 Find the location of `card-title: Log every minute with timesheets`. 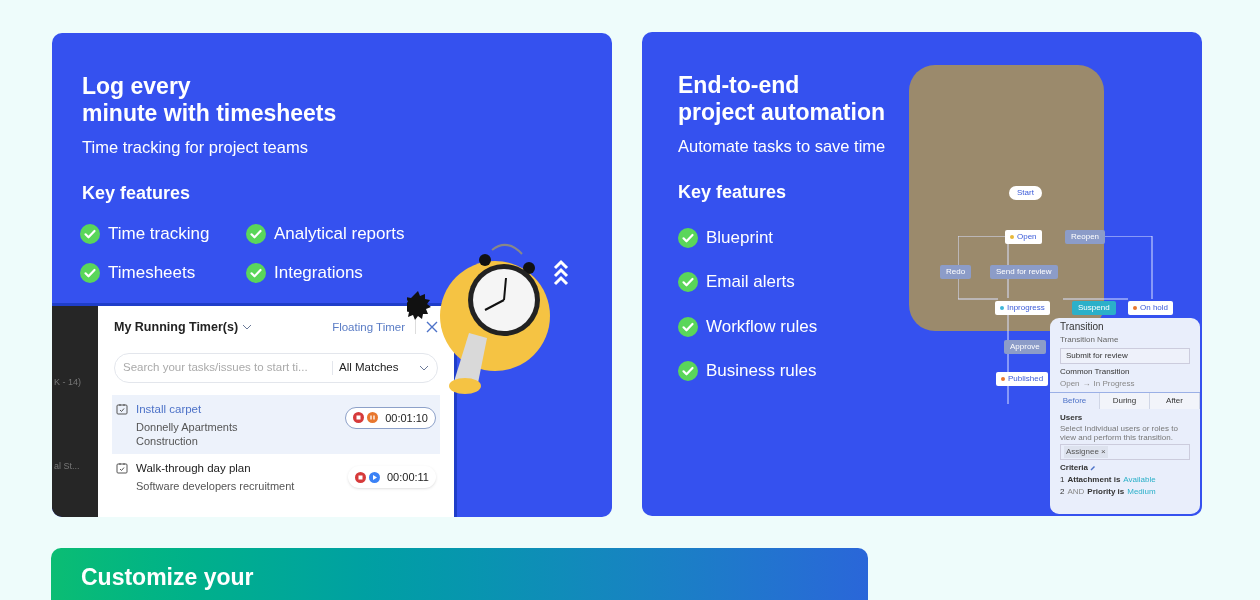

card-title: Log every minute with timesheets is located at coordinates (209, 100).